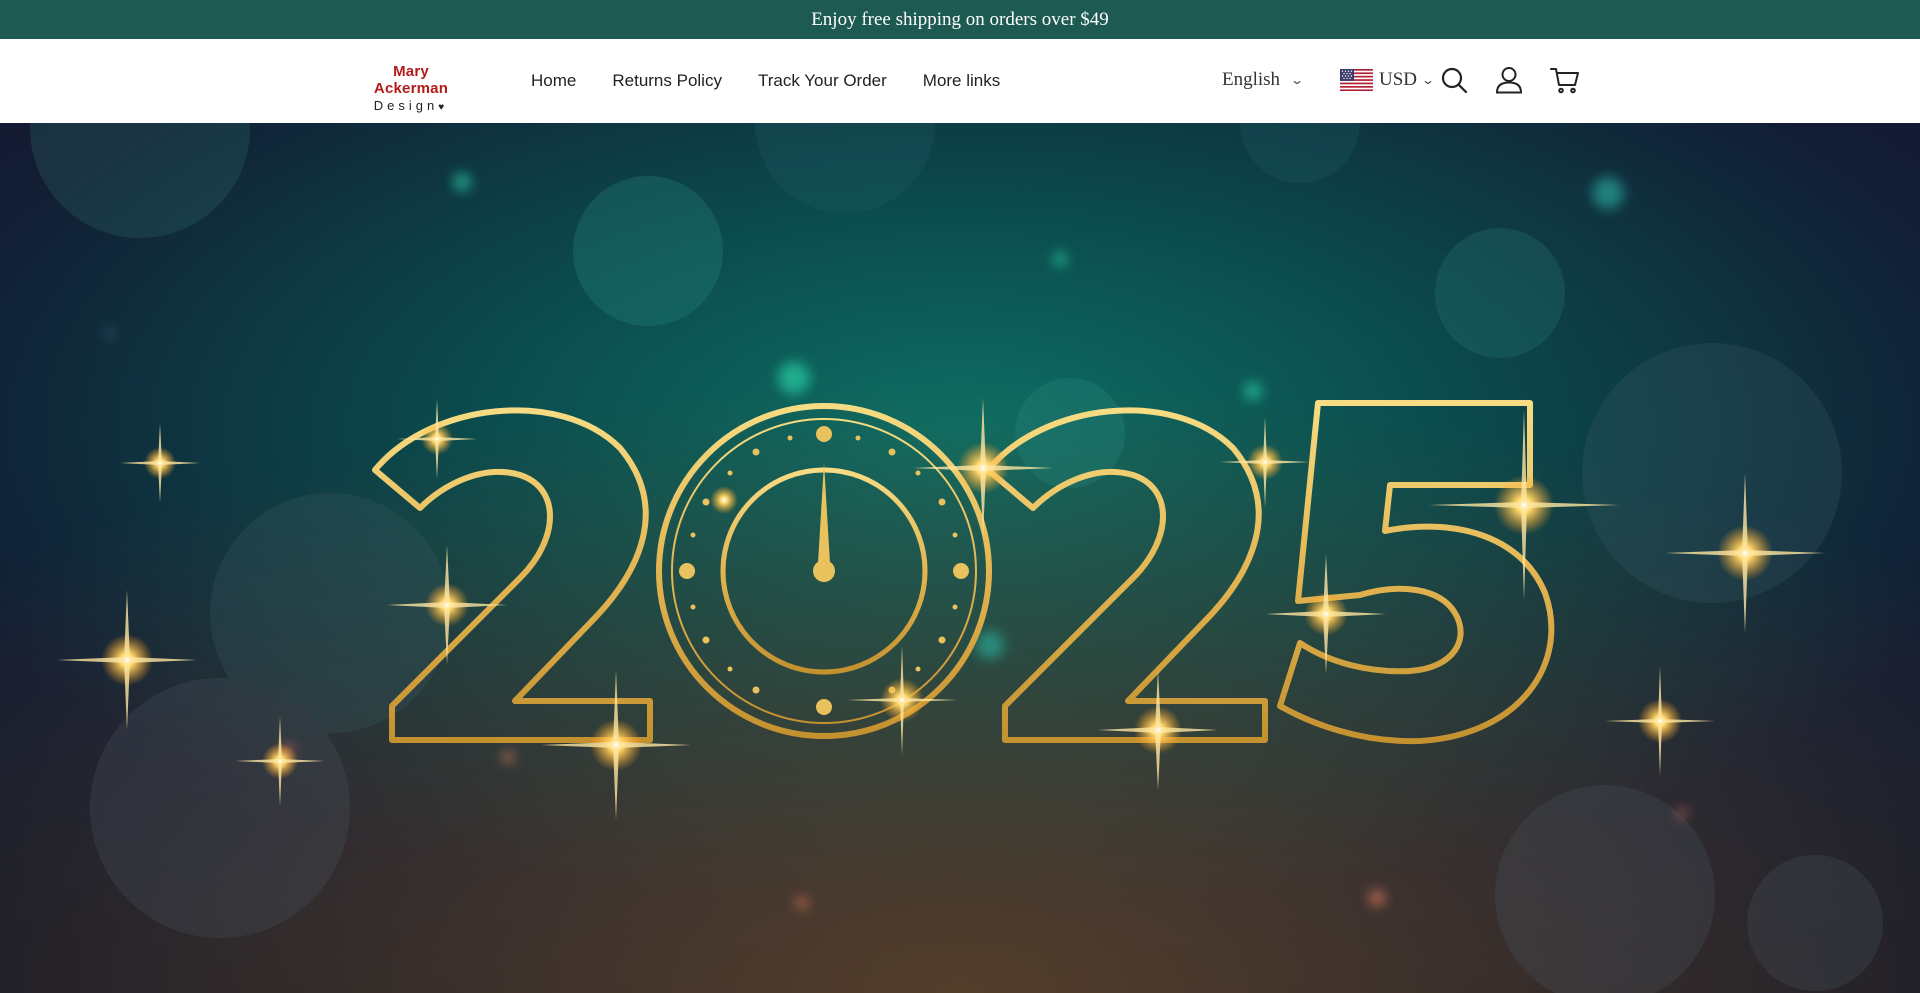  What do you see at coordinates (411, 80) in the screenshot?
I see `logo-line1: Mary Ackerman` at bounding box center [411, 80].